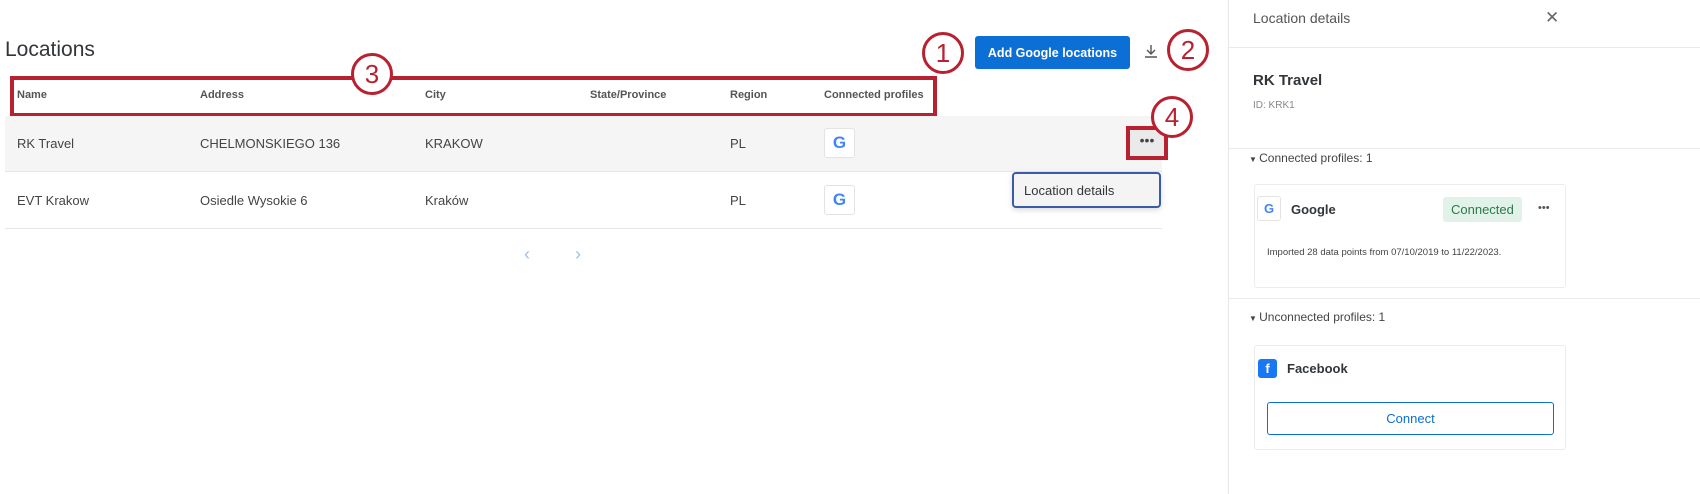 This screenshot has width=1700, height=494. Describe the element at coordinates (1052, 52) in the screenshot. I see `add-google-locations-button: Add Google locations` at that location.